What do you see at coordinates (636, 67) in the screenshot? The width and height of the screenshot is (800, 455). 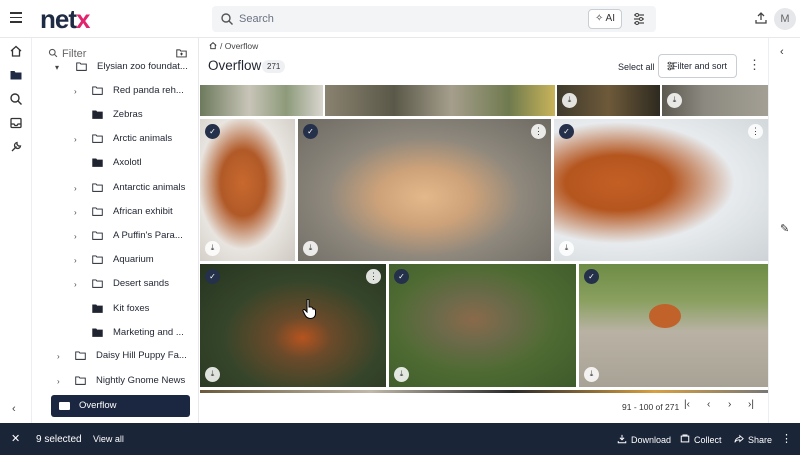 I see `select-all-button: Select all` at bounding box center [636, 67].